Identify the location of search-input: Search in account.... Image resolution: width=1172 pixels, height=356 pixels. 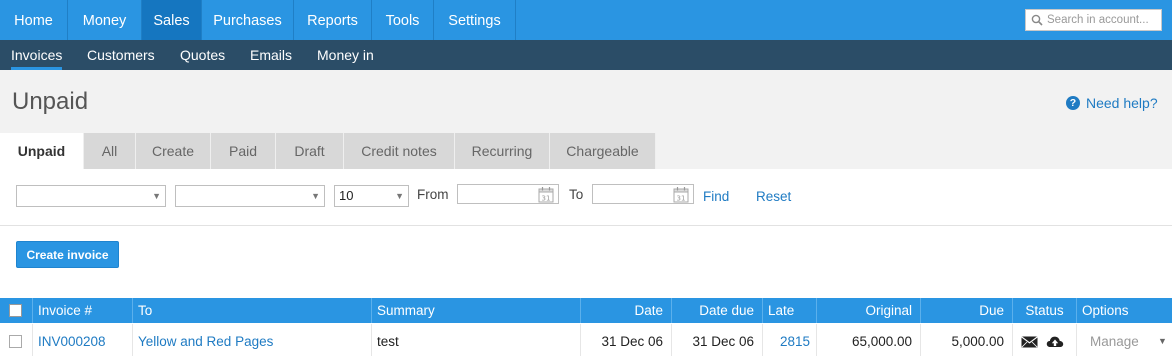
(1093, 20).